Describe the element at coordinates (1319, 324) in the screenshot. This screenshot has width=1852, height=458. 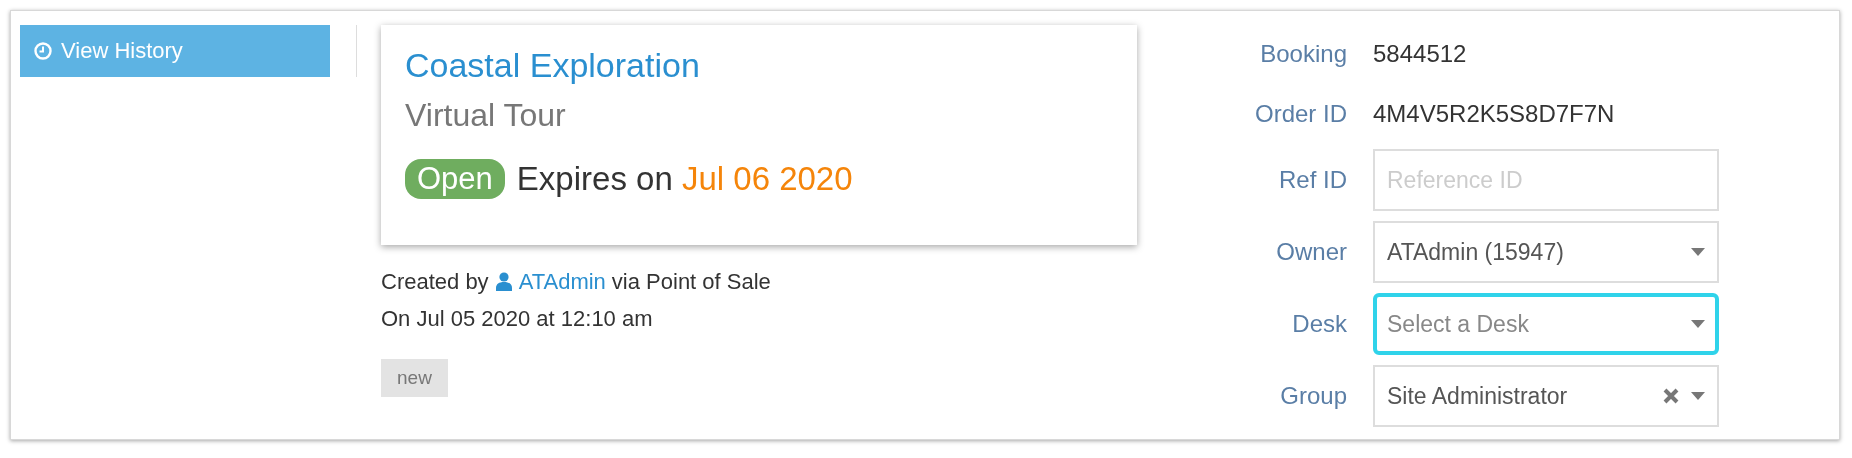
I see `field-label: Desk` at that location.